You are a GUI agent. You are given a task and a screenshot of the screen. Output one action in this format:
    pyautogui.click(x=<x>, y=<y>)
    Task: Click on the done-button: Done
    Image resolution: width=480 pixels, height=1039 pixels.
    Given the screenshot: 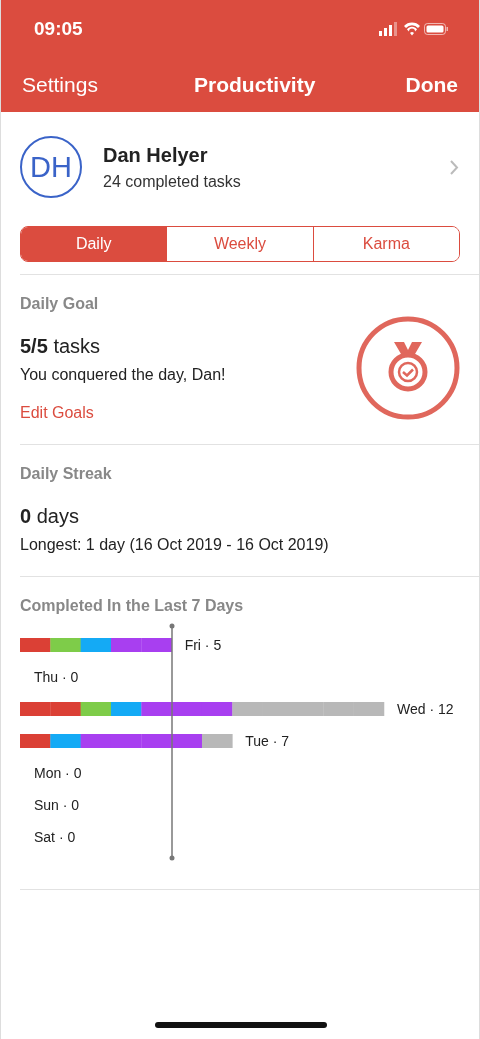 What is the action you would take?
    pyautogui.click(x=431, y=85)
    